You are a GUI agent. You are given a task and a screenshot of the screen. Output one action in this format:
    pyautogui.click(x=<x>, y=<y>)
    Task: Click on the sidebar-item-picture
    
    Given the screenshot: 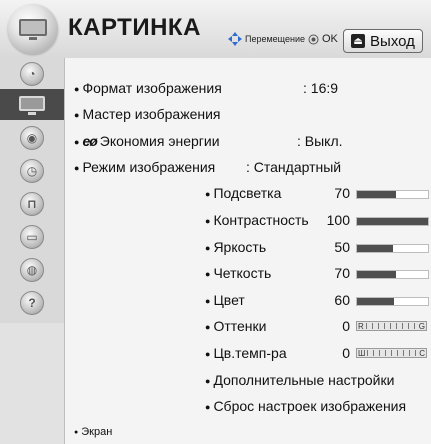 What is the action you would take?
    pyautogui.click(x=32, y=104)
    